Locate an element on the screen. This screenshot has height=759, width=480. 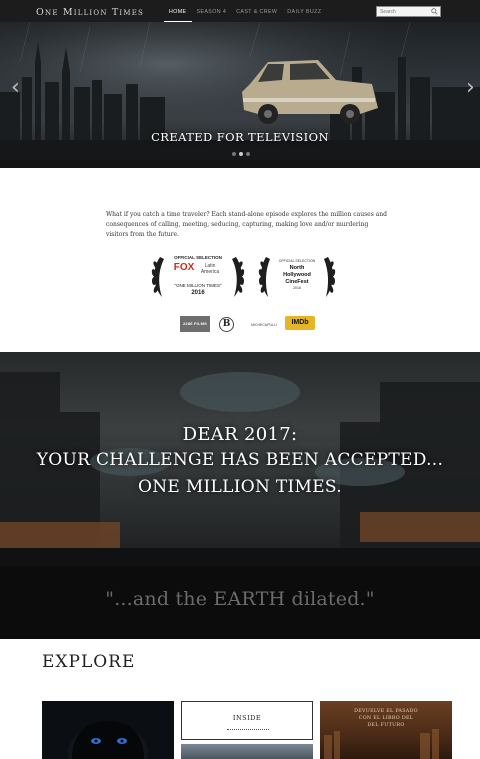
imdb-logo: IMDb is located at coordinates (300, 323).